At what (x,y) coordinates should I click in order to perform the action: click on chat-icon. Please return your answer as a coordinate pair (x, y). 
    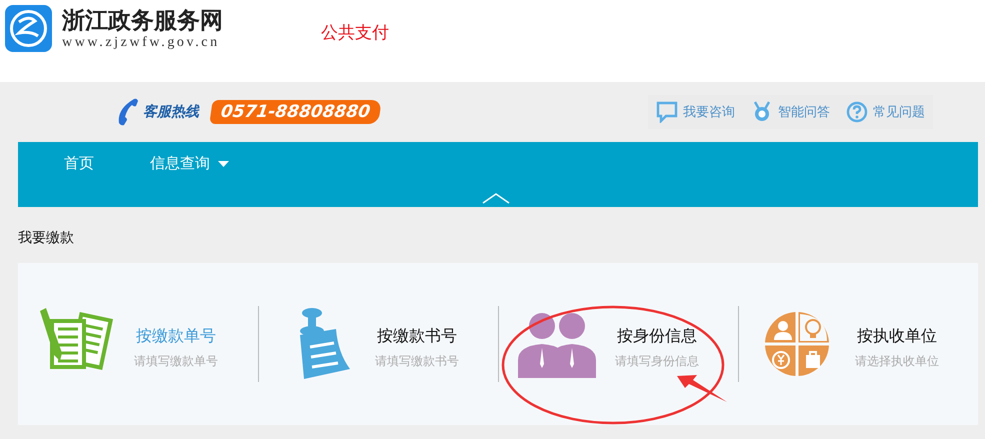
    Looking at the image, I should click on (667, 112).